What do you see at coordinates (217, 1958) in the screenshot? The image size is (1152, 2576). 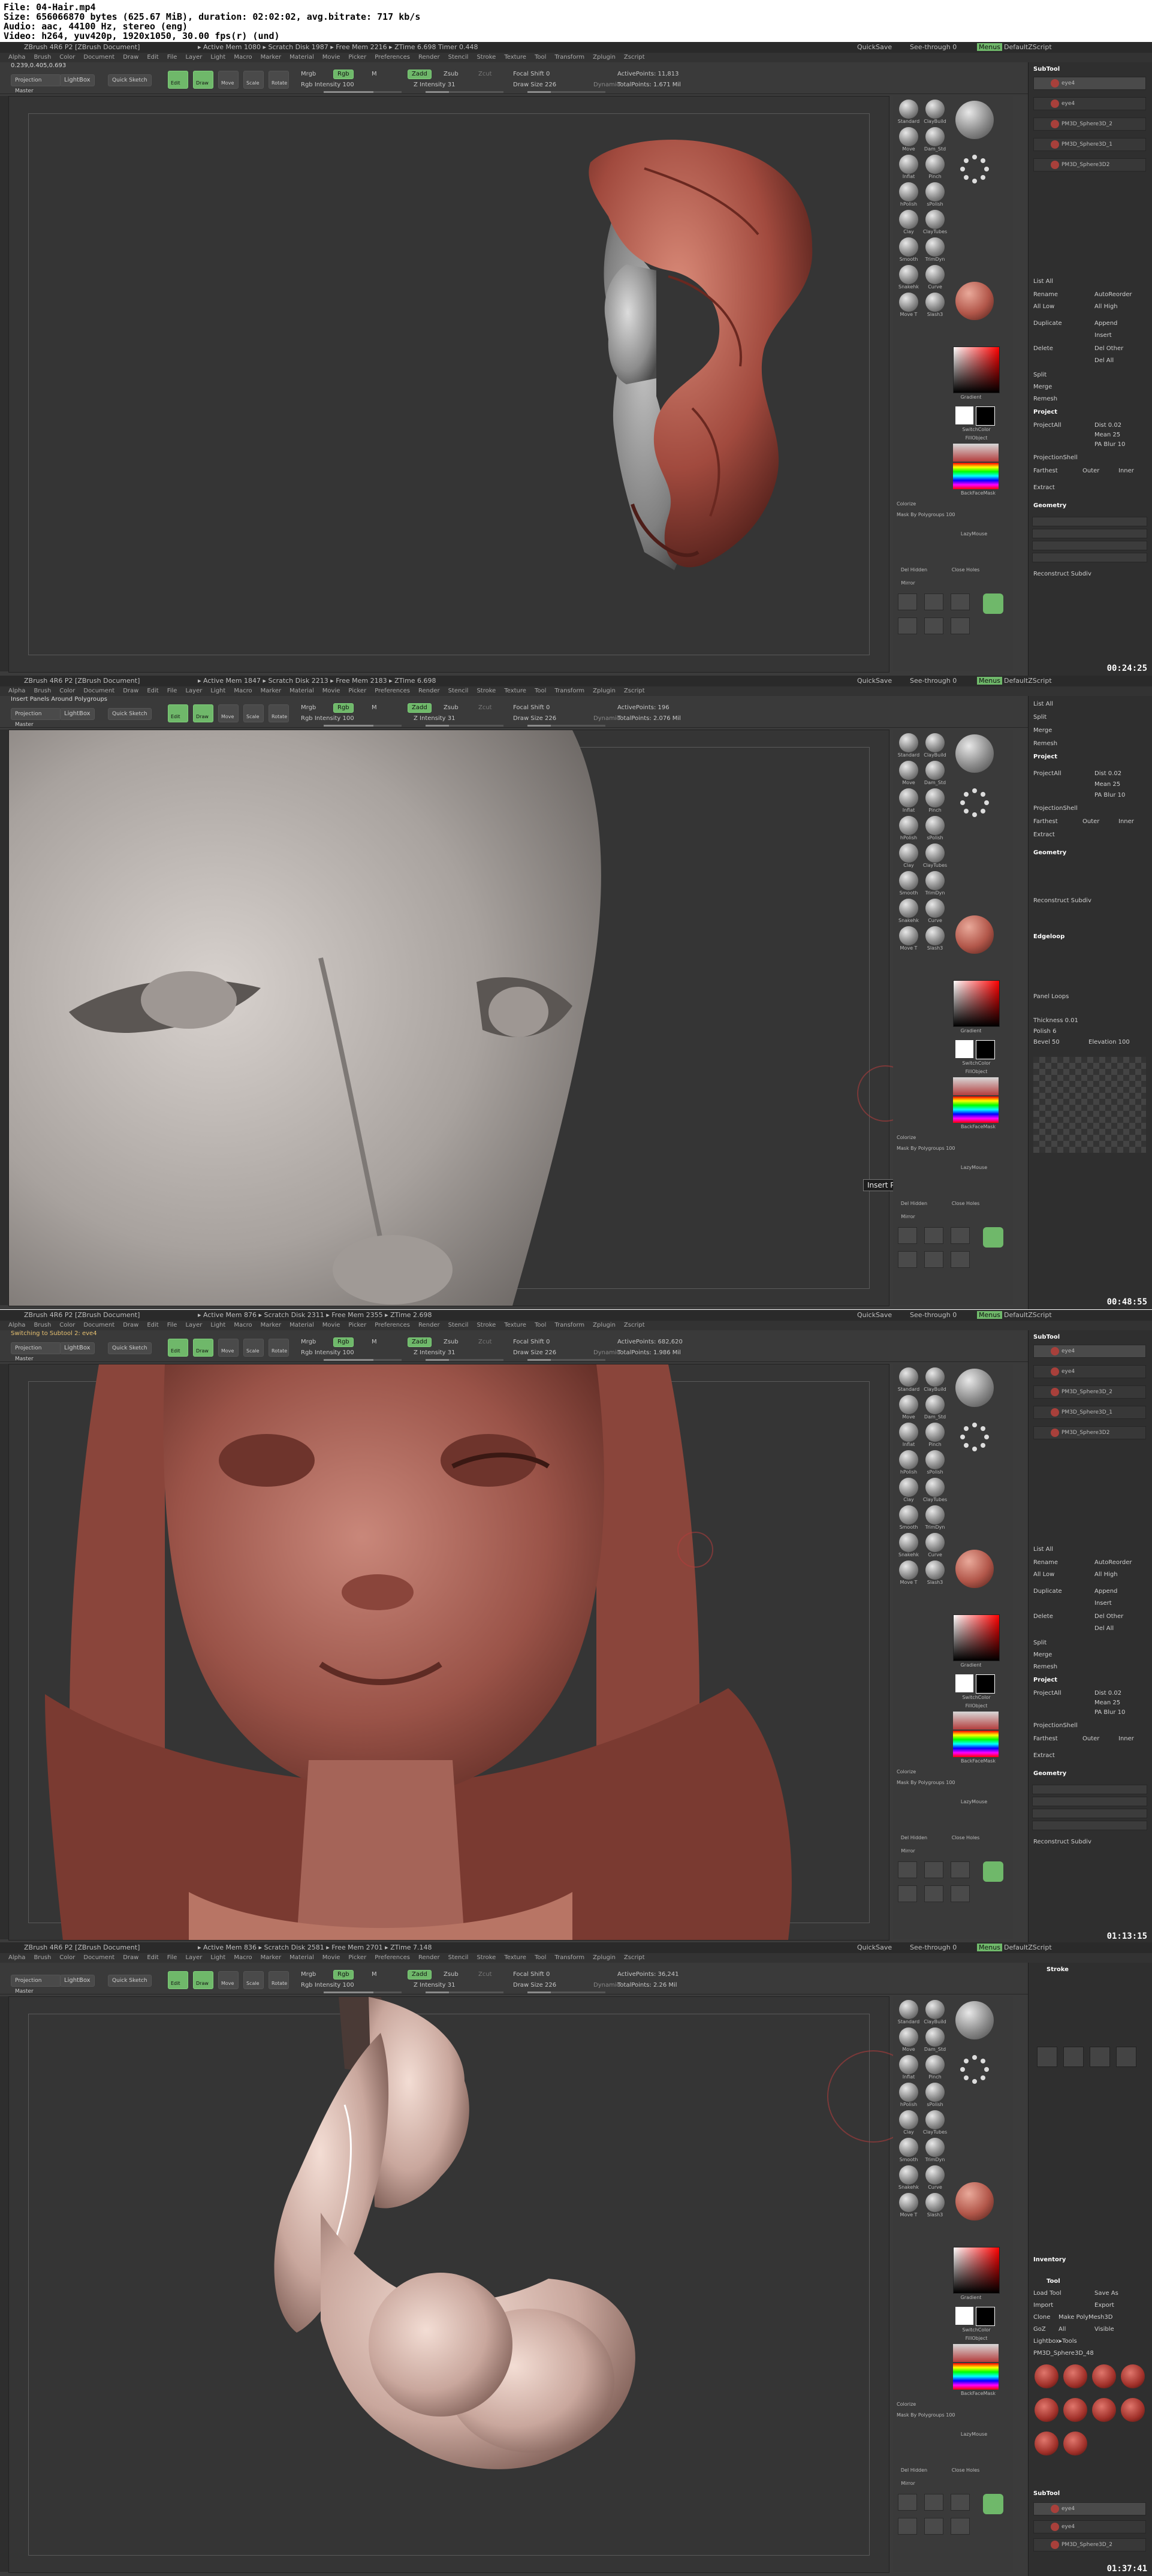 I see `menu-item: Light` at bounding box center [217, 1958].